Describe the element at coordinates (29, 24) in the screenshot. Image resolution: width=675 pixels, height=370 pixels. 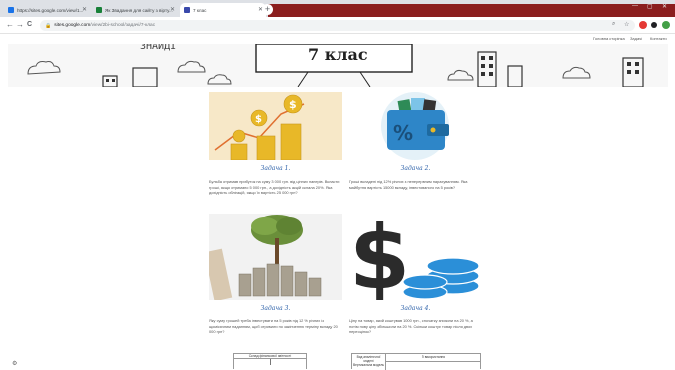
I see `reload-button: C` at that location.